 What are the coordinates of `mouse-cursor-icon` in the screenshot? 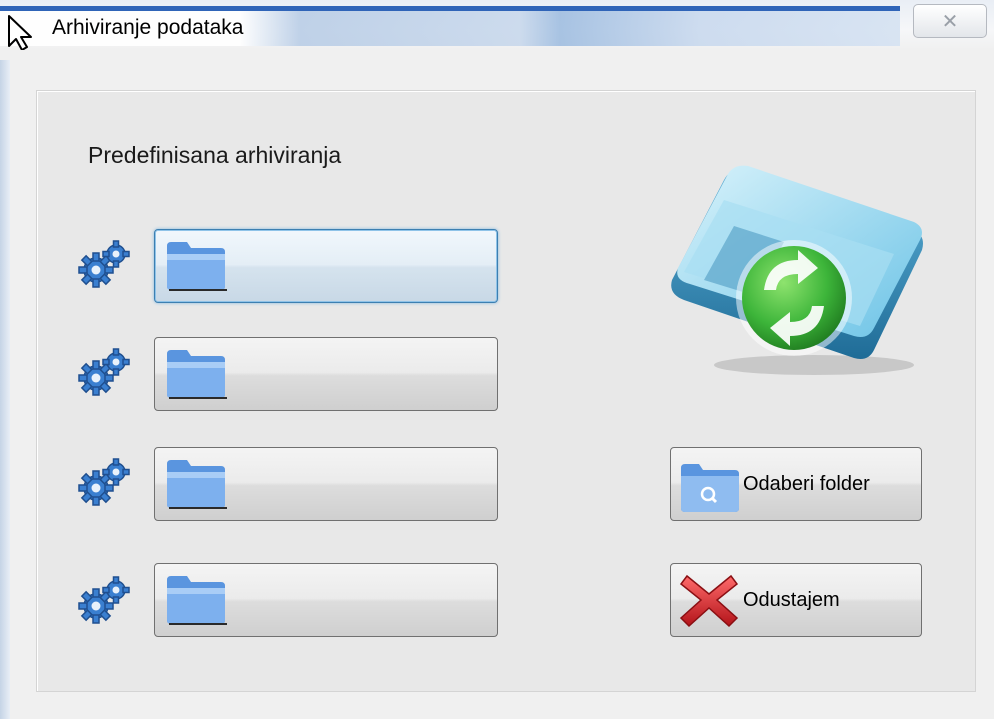 It's located at (20, 32).